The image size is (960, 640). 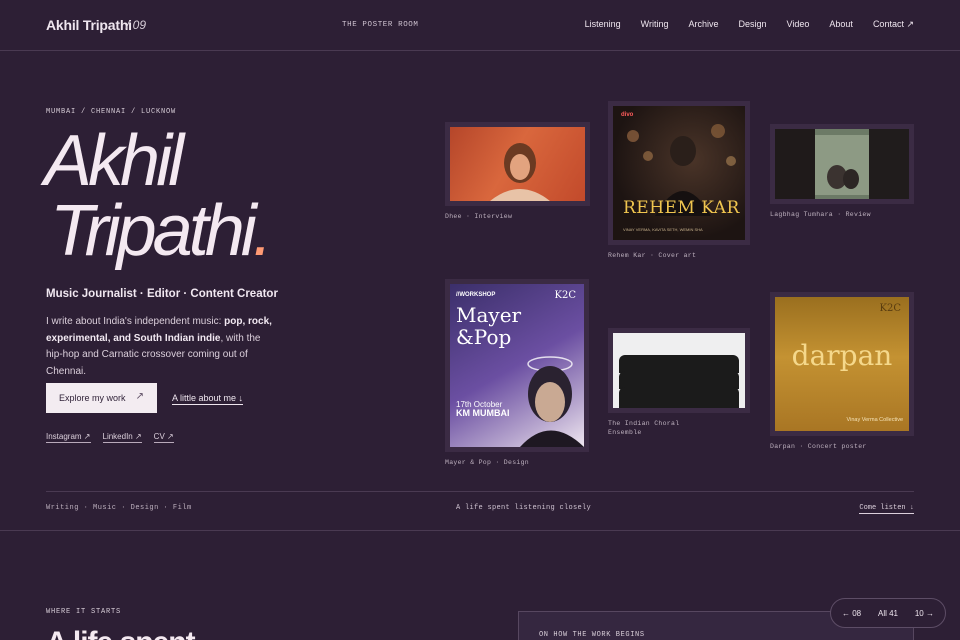 What do you see at coordinates (122, 437) in the screenshot?
I see `linkedin-link: LinkedIn ↗` at bounding box center [122, 437].